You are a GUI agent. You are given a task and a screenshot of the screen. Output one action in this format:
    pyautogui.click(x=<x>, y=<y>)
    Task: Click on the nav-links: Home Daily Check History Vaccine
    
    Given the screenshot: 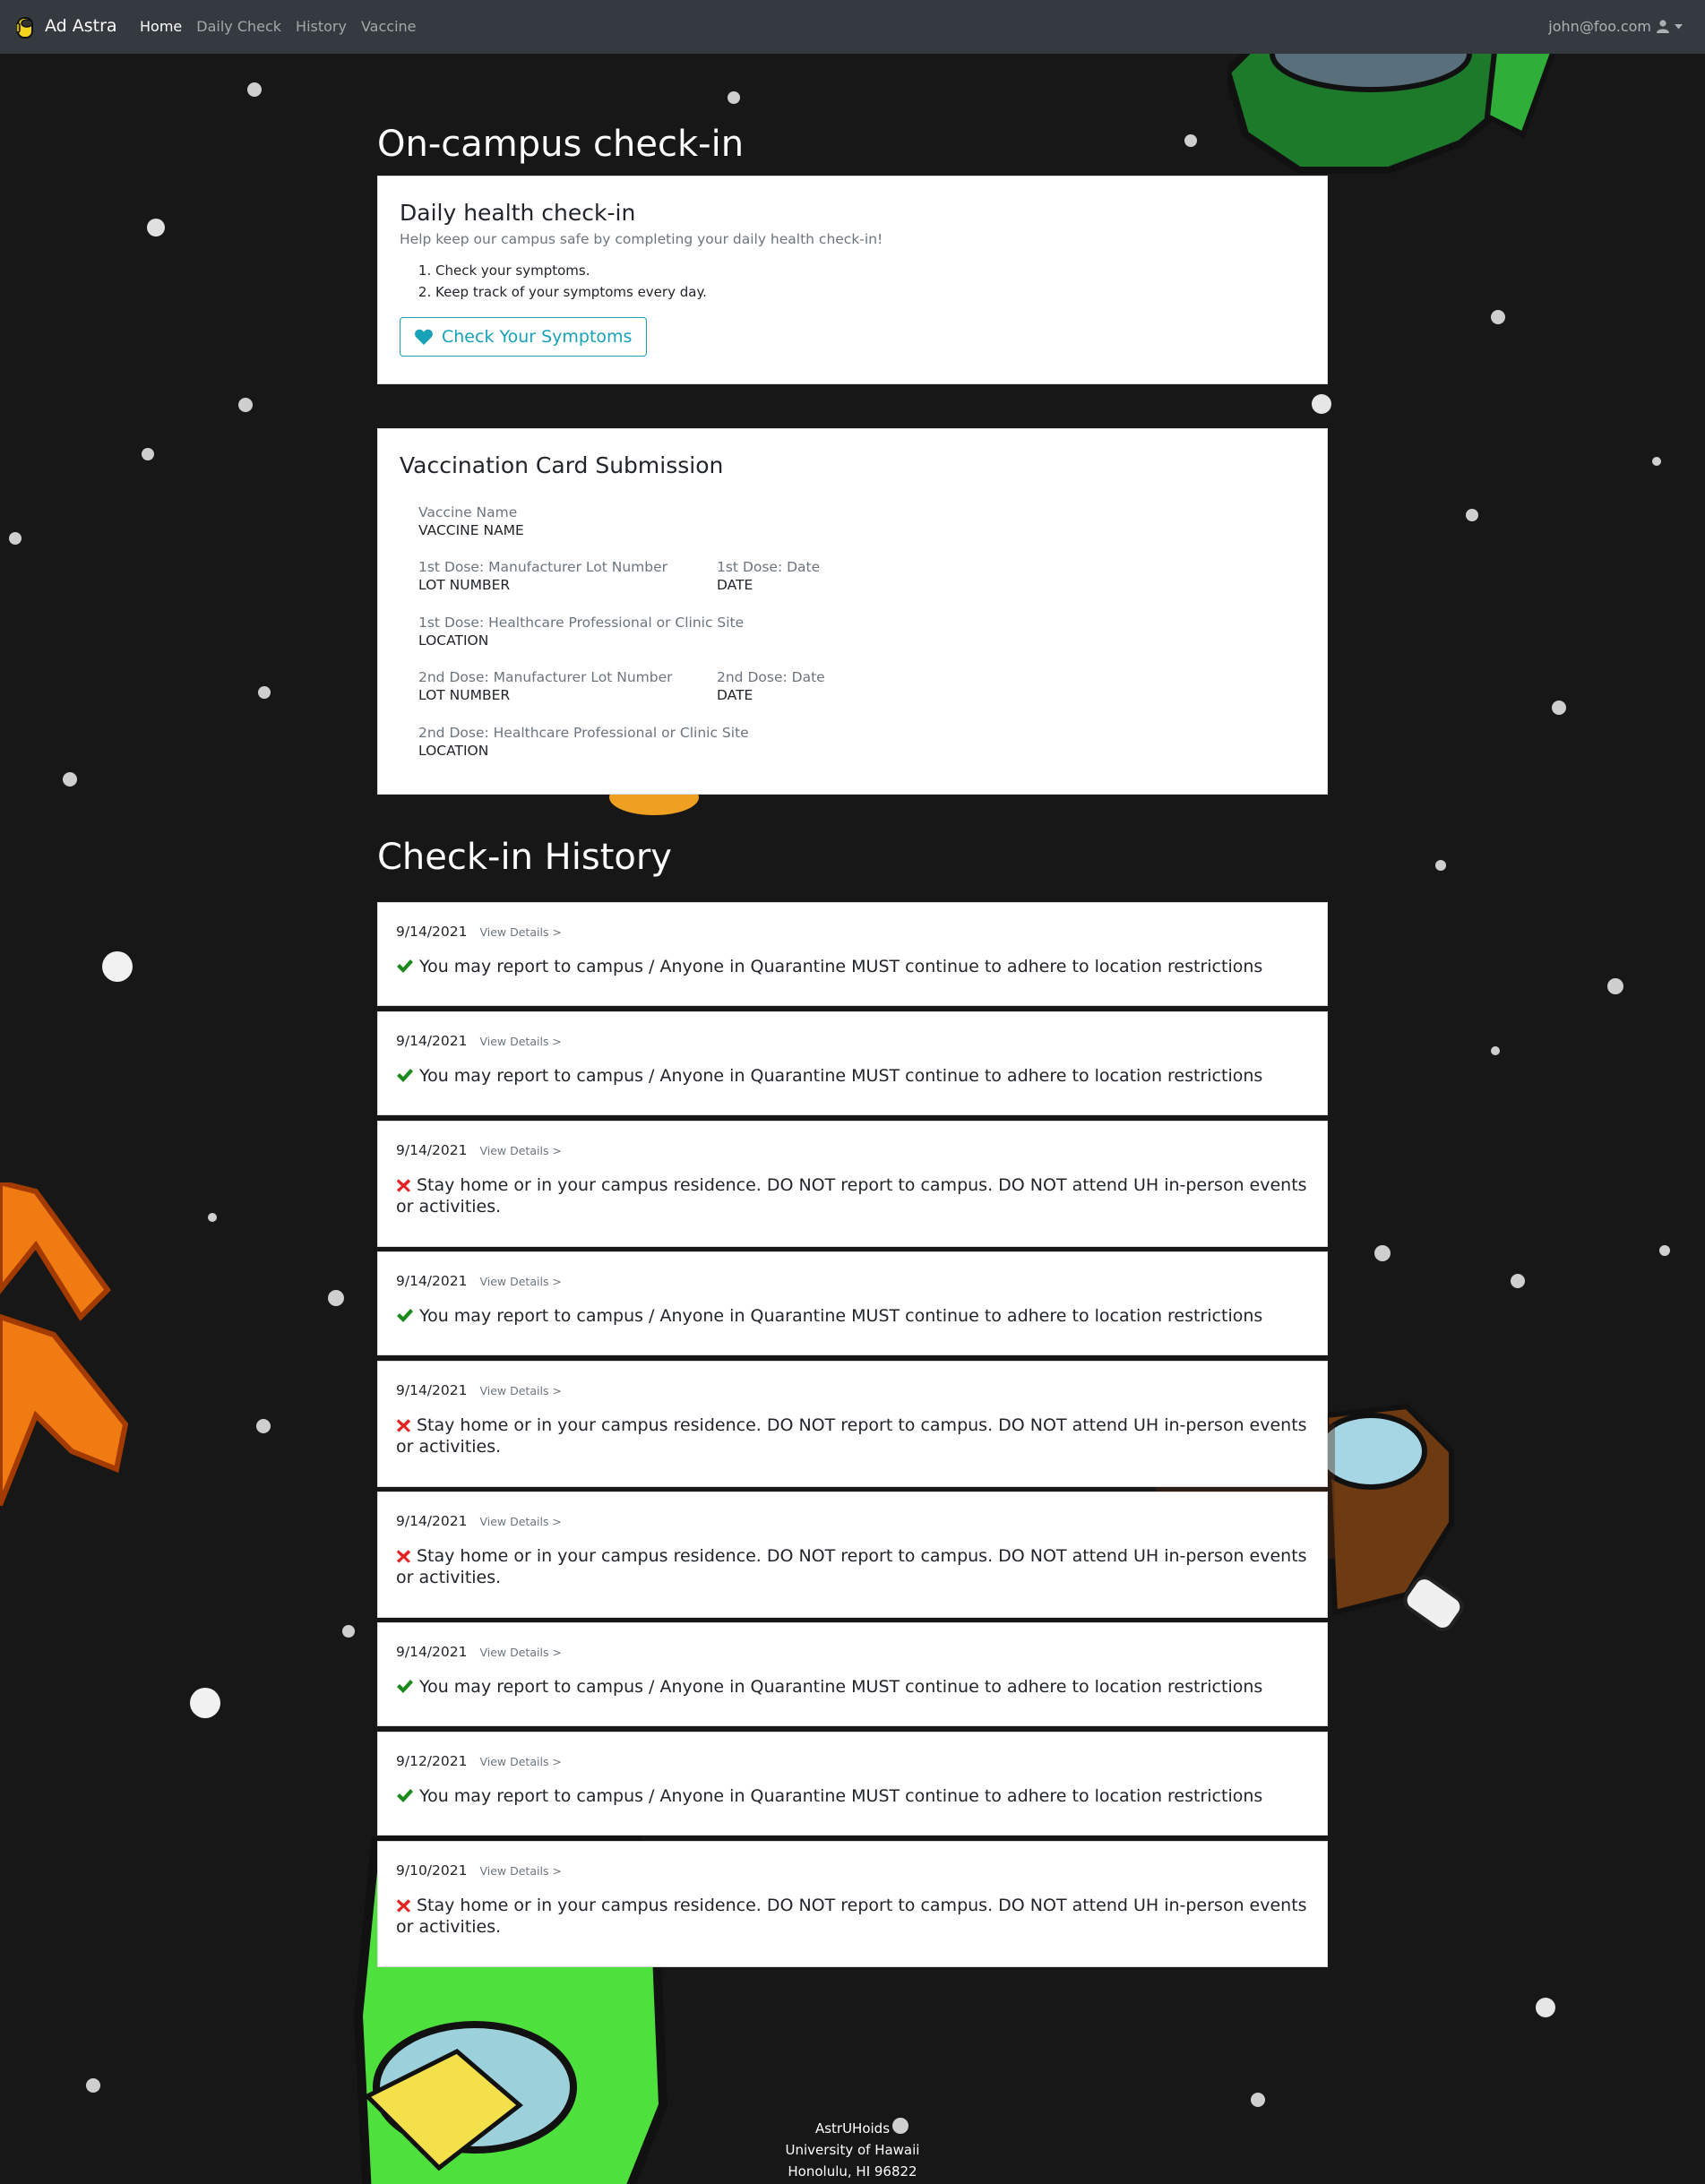 What is the action you would take?
    pyautogui.click(x=279, y=26)
    